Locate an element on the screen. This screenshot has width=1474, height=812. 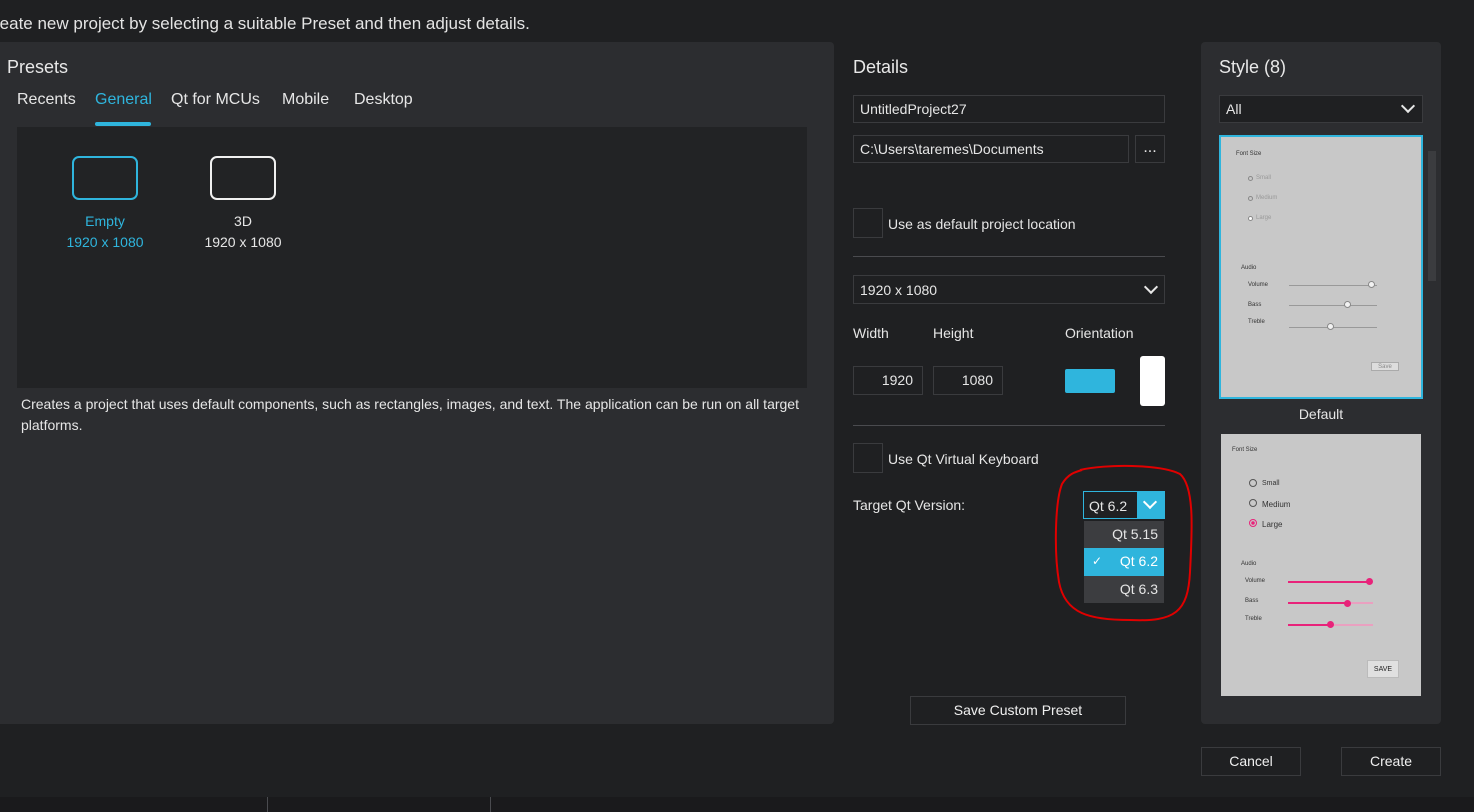
style-item-default-label: Default is located at coordinates (1321, 414).